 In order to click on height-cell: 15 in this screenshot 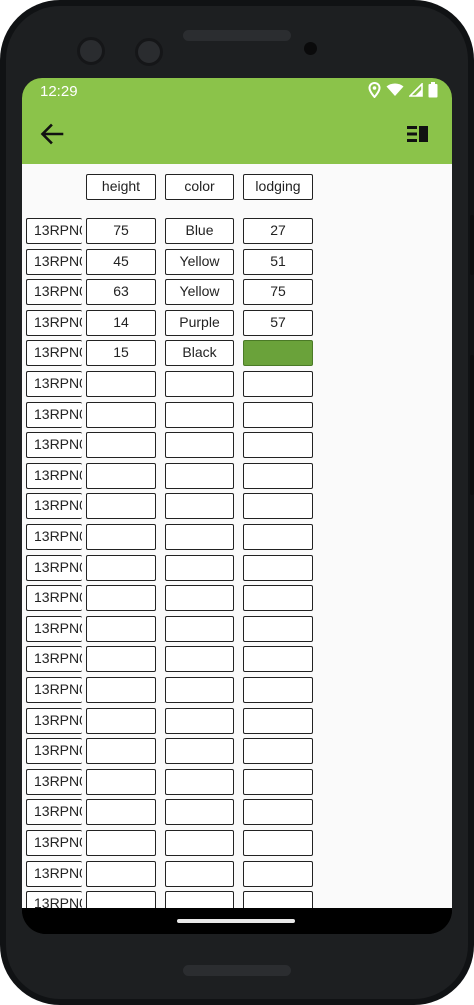, I will do `click(121, 353)`.